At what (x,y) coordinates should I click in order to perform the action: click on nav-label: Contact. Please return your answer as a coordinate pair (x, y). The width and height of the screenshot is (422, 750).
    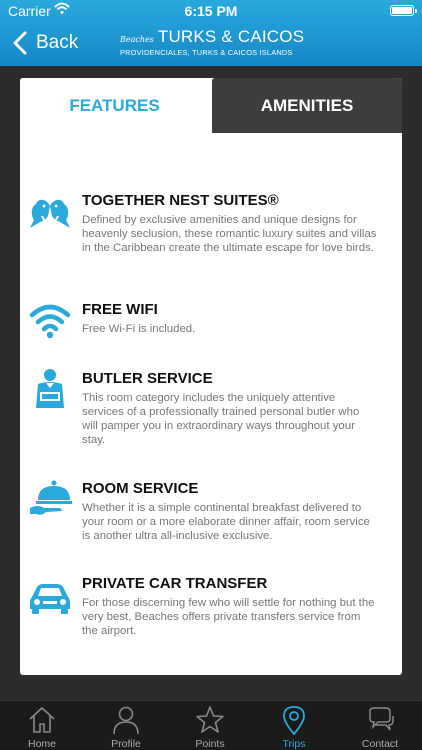
    Looking at the image, I should click on (380, 744).